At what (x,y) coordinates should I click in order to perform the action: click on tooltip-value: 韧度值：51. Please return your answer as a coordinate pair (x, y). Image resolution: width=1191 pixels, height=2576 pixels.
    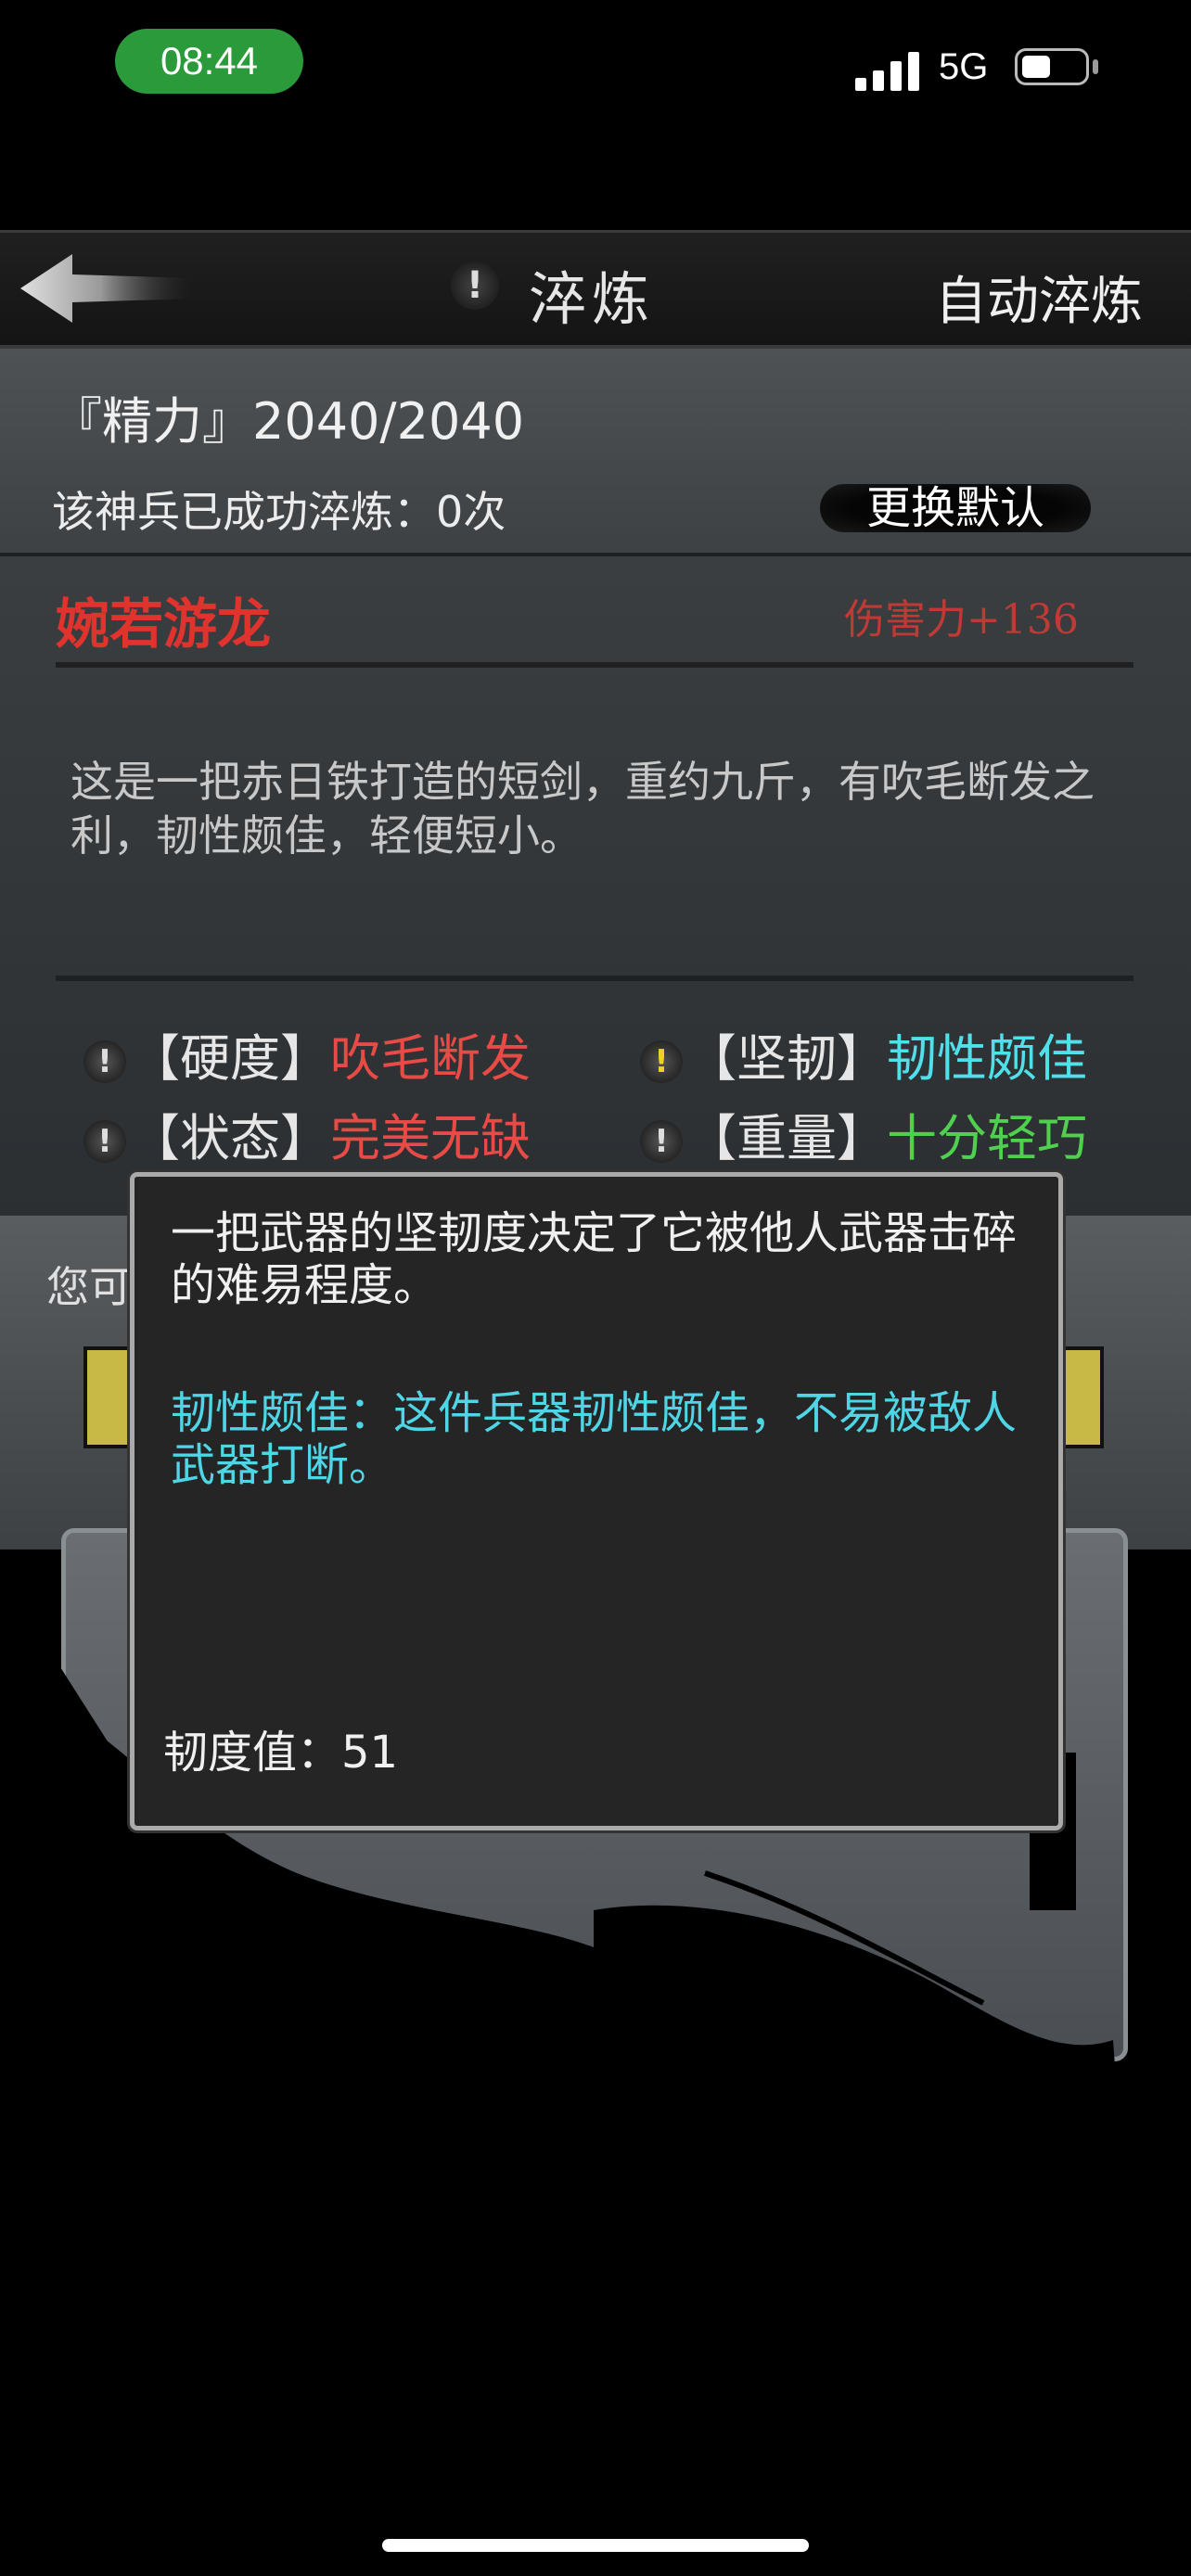
    Looking at the image, I should click on (281, 1753).